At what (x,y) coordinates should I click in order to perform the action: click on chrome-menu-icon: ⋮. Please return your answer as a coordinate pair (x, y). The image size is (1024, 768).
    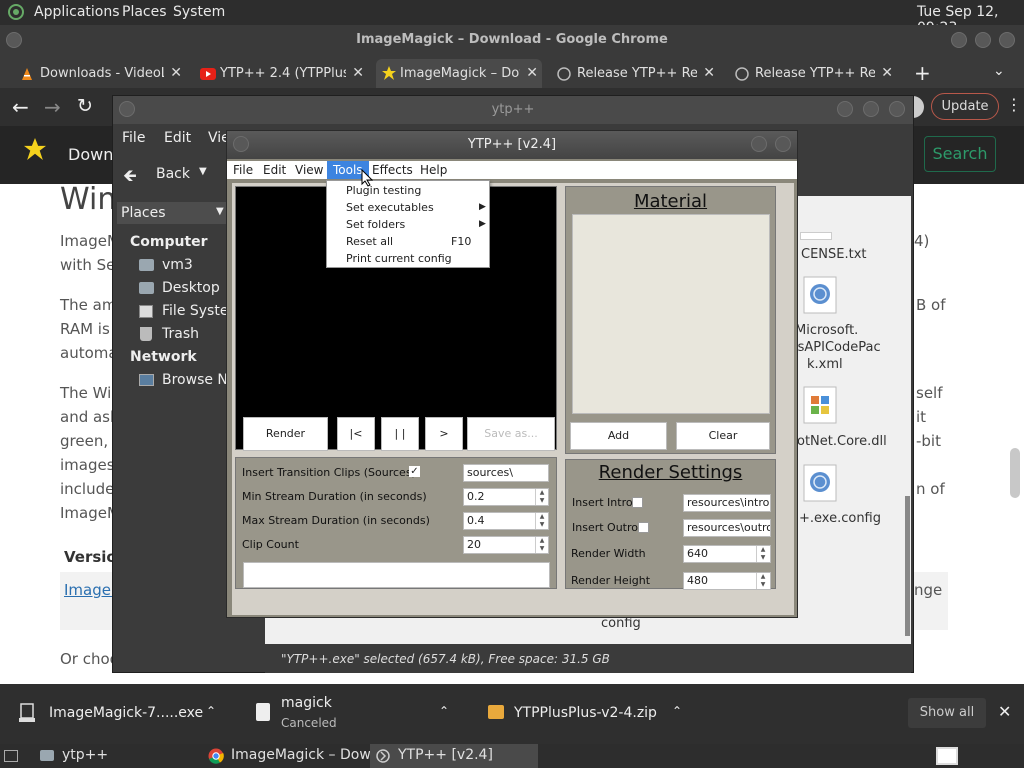
    Looking at the image, I should click on (1014, 104).